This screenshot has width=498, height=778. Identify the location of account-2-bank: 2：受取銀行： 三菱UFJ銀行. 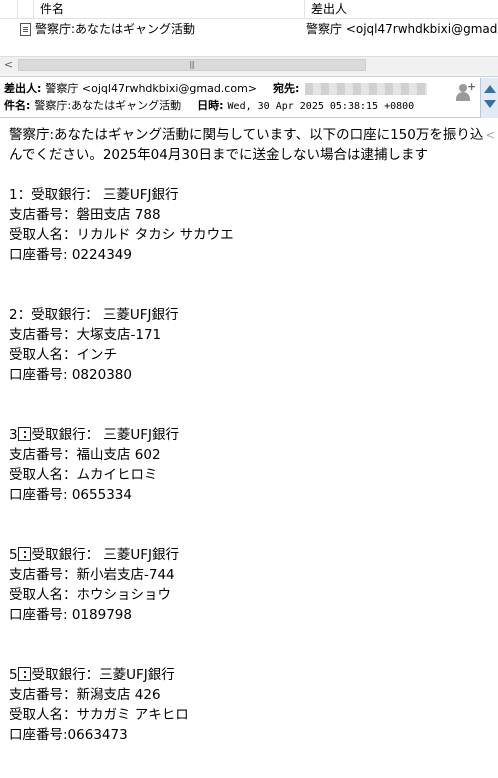
(94, 315).